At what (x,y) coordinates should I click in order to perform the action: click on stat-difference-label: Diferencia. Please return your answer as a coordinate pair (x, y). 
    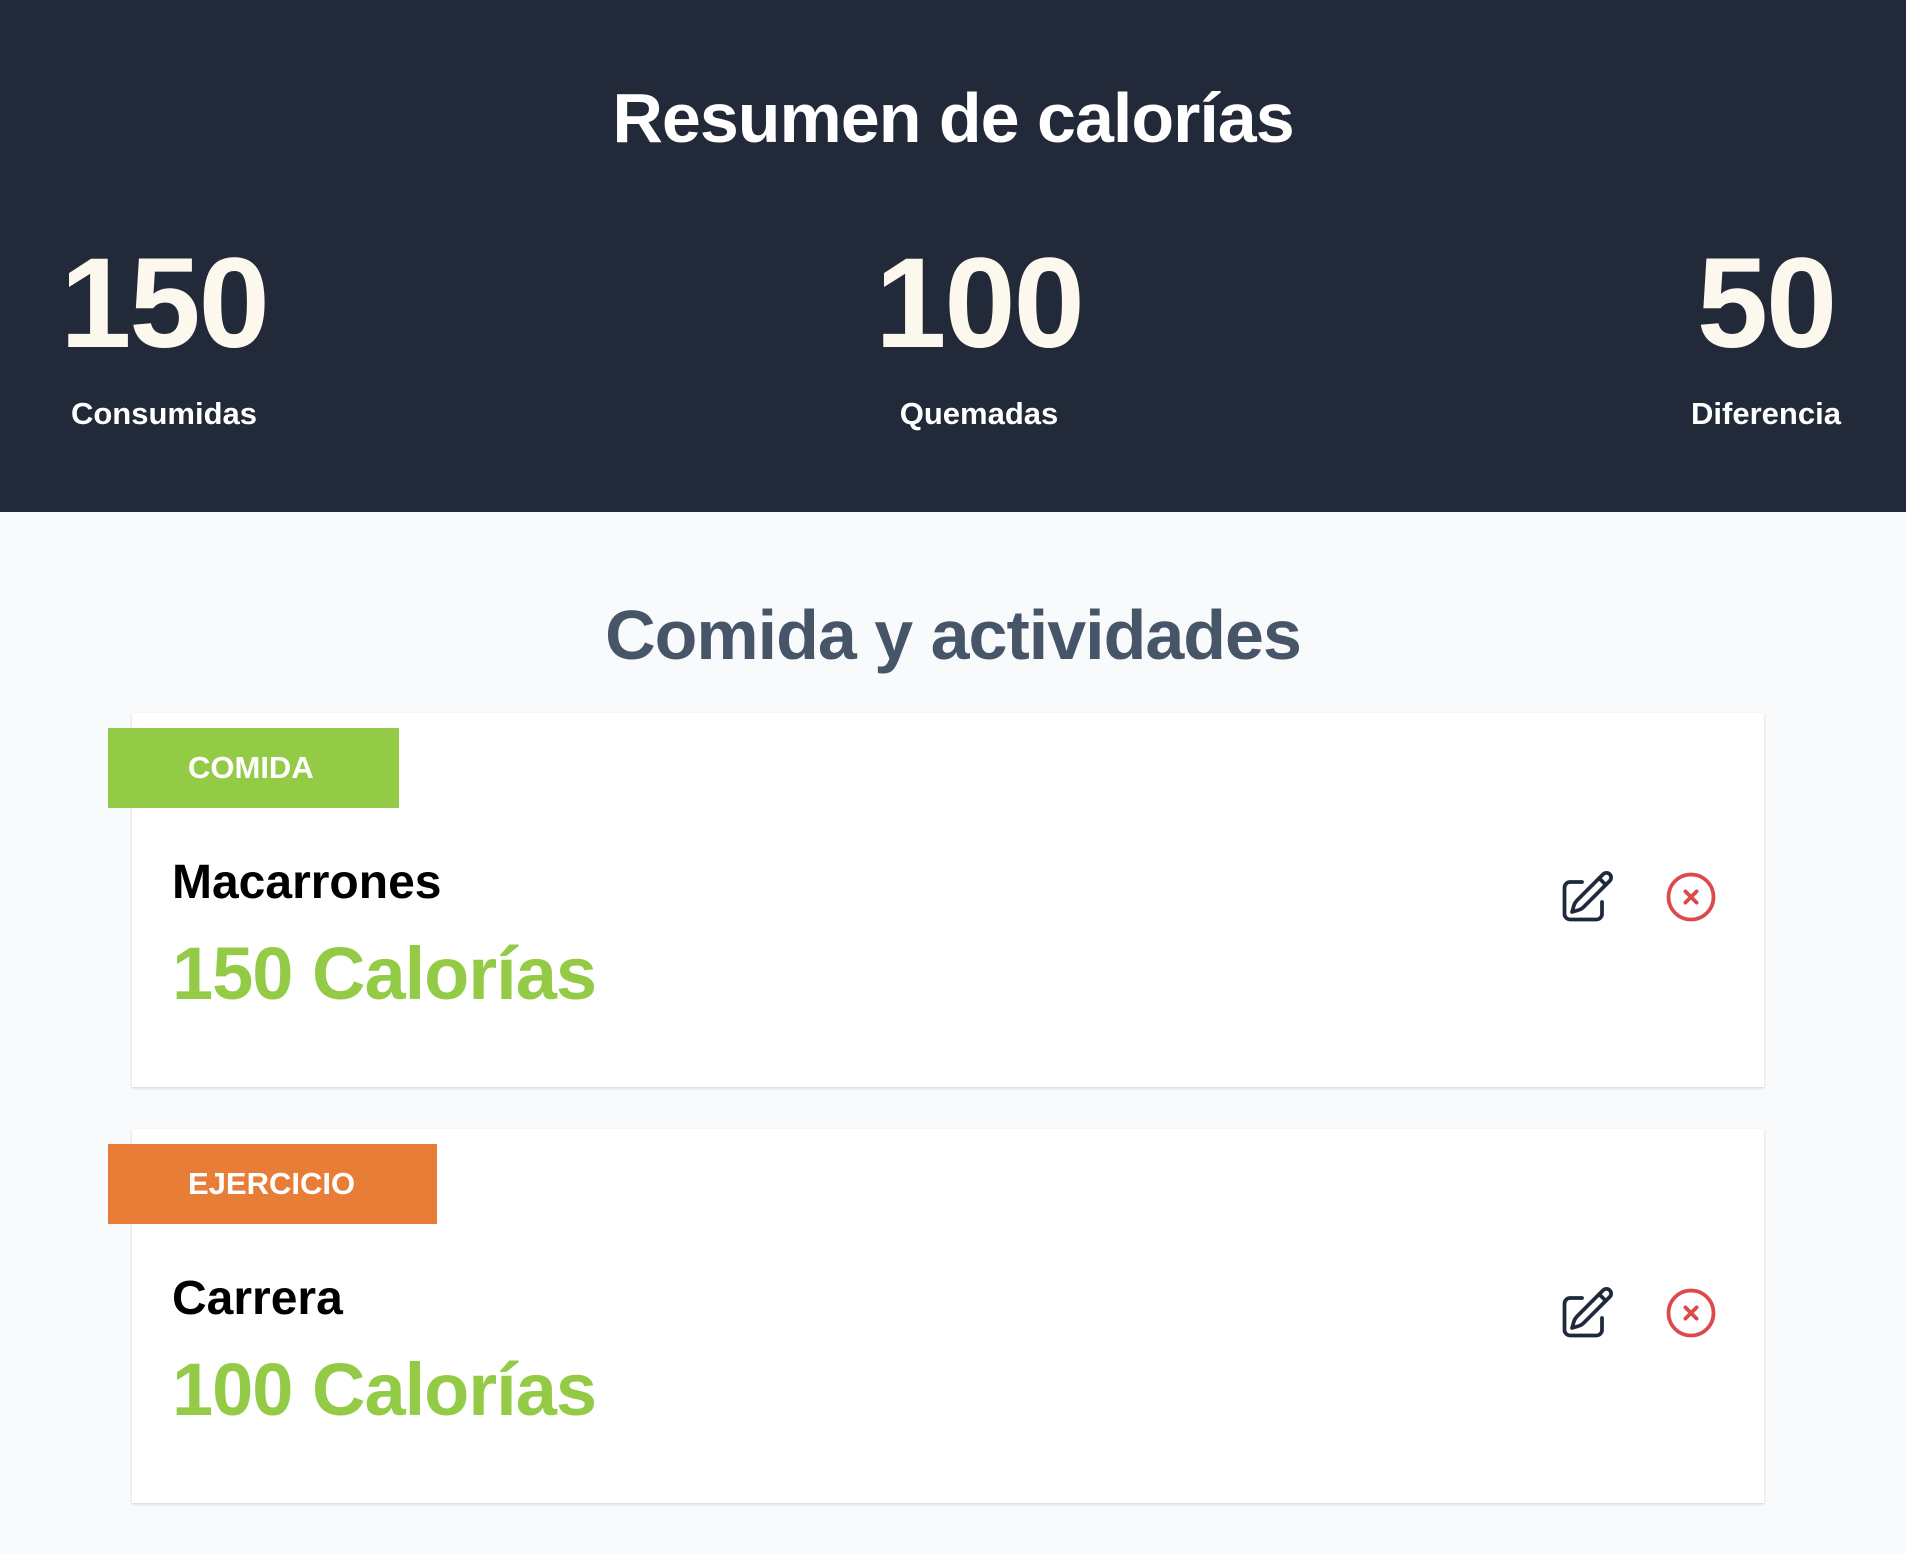
    Looking at the image, I should click on (1766, 413).